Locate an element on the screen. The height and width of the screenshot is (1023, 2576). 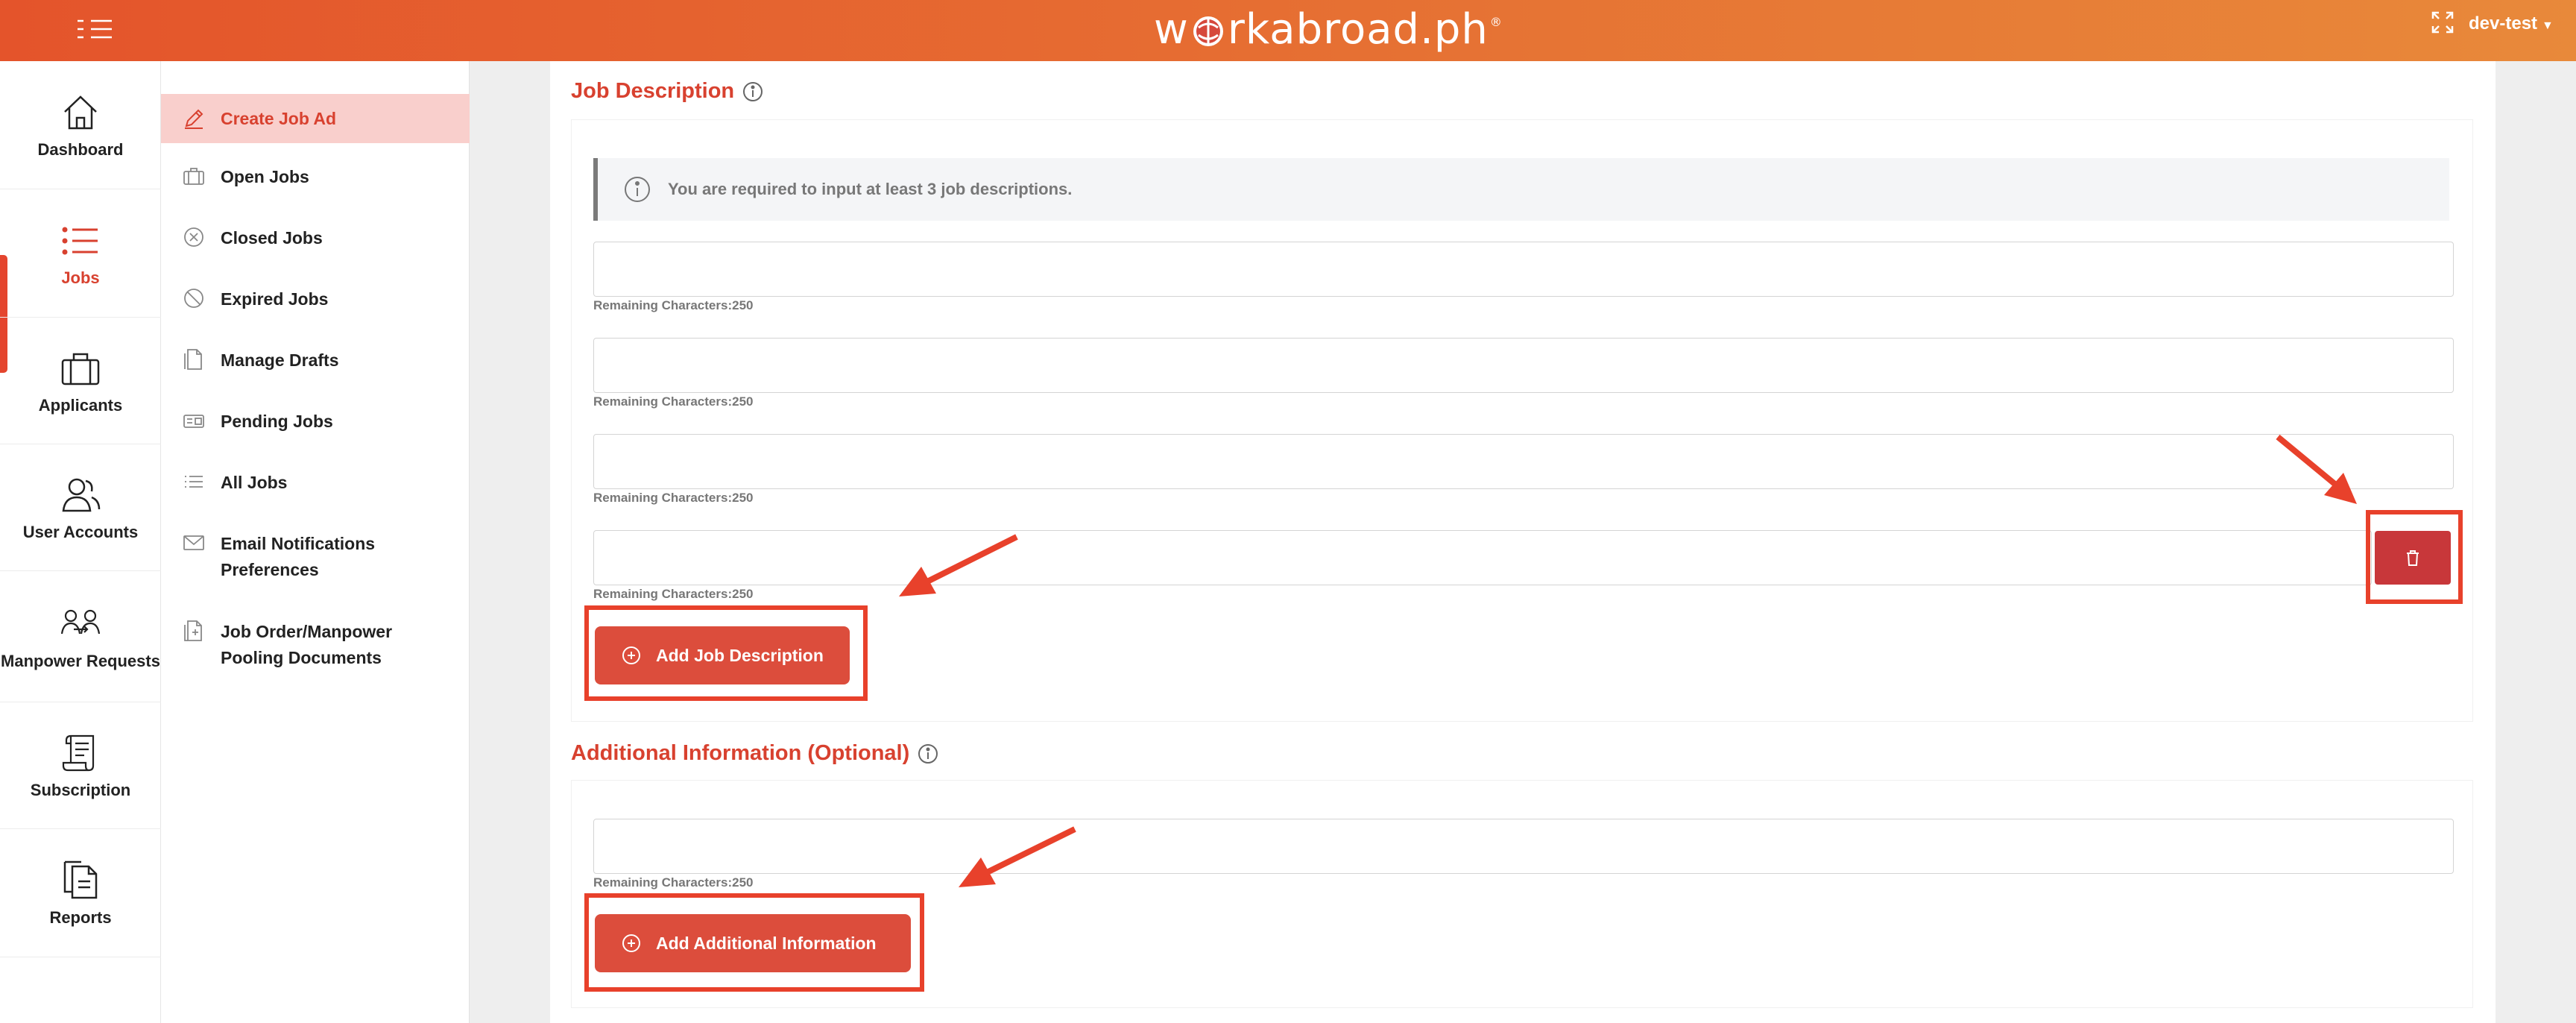
globe-icon is located at coordinates (1208, 29).